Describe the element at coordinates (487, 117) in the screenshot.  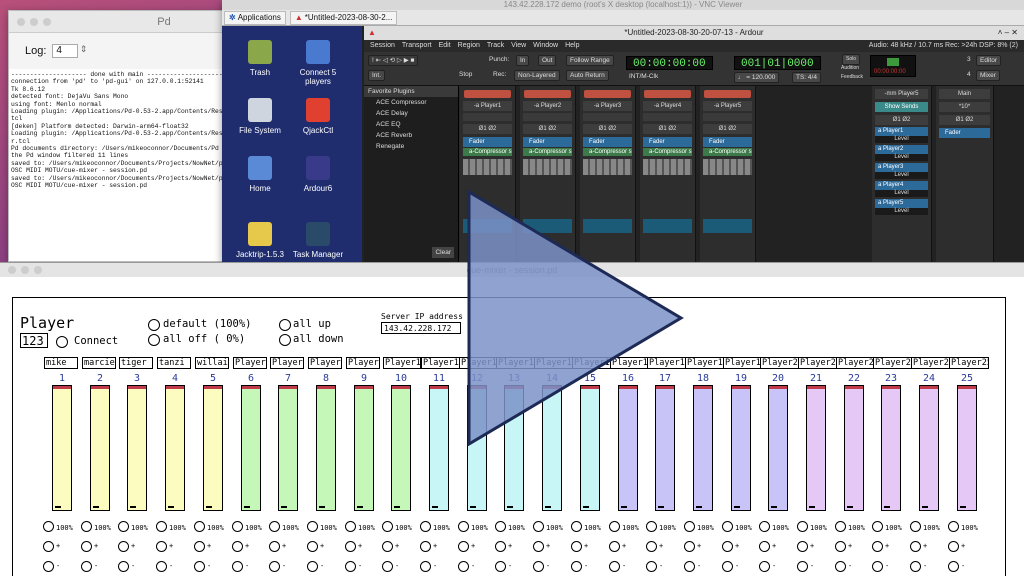
I see `input-button` at that location.